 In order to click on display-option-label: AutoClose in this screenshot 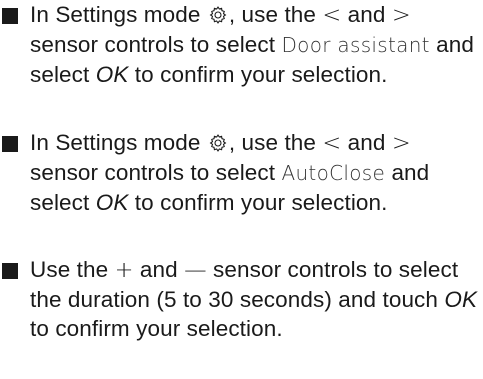, I will do `click(333, 173)`.